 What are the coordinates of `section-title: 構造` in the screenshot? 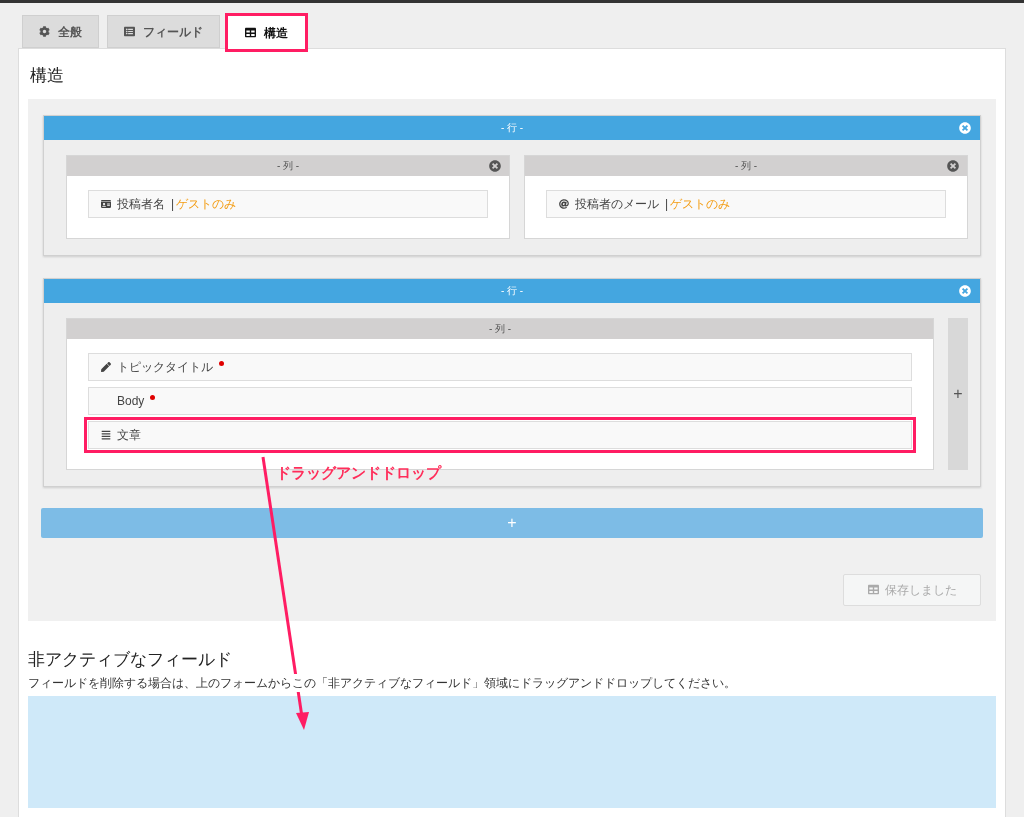 It's located at (47, 76).